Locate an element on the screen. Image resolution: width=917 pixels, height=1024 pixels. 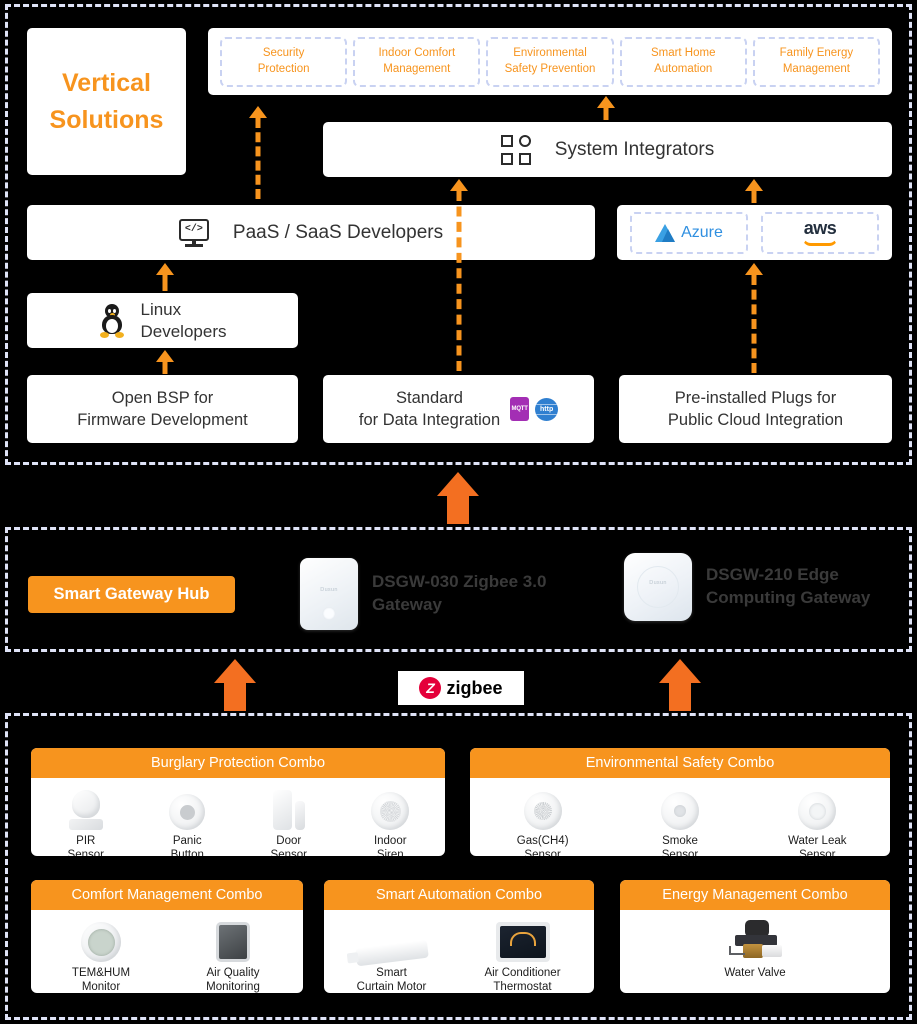
arrow-linux-to-paas is located at coordinates (165, 277).